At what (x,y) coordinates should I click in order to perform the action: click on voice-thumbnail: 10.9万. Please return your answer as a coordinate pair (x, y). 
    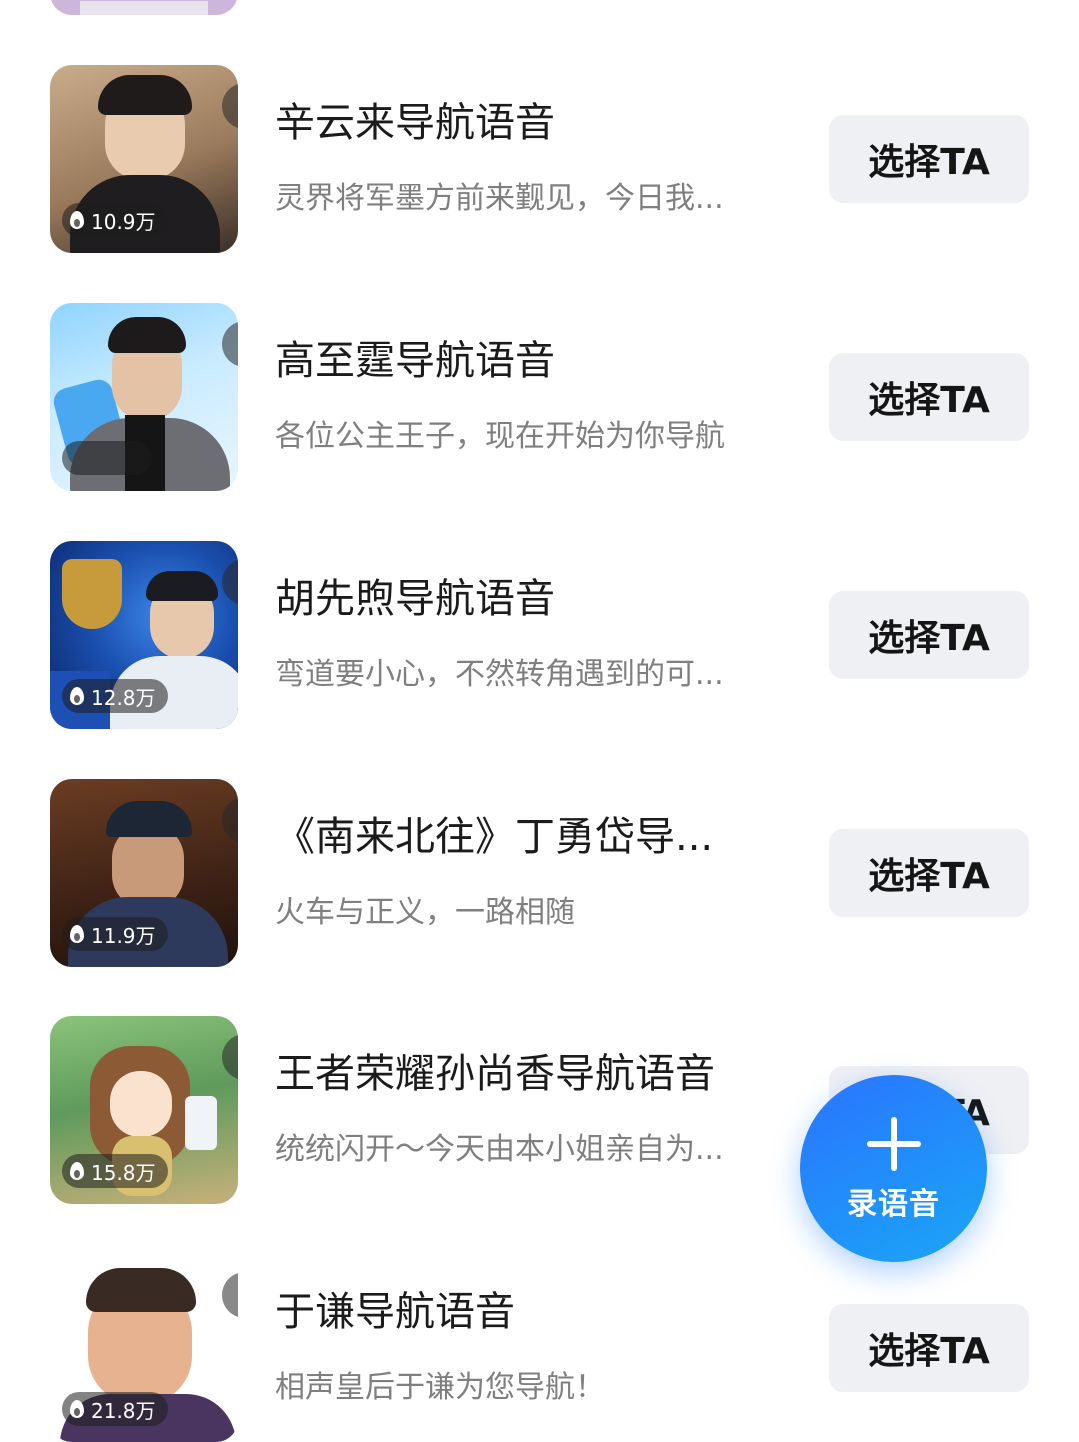
    Looking at the image, I should click on (144, 159).